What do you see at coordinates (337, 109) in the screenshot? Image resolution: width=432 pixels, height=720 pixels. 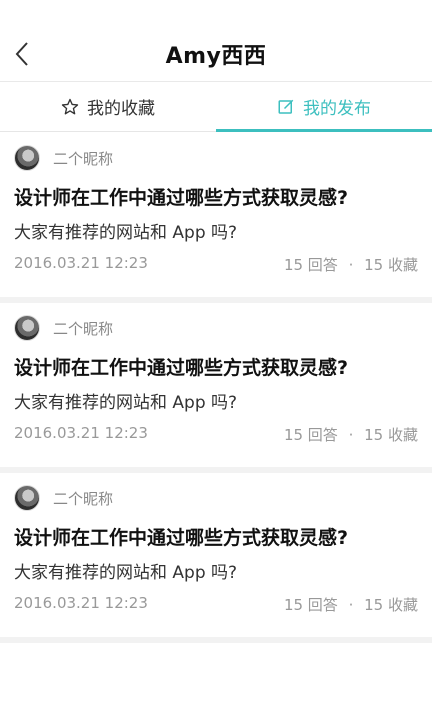 I see `tab-label: 我的发布` at bounding box center [337, 109].